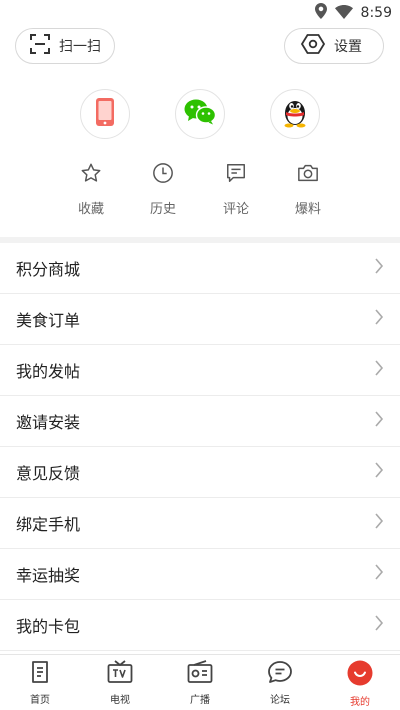  Describe the element at coordinates (48, 422) in the screenshot. I see `menu-item-label: 邀请安装` at that location.